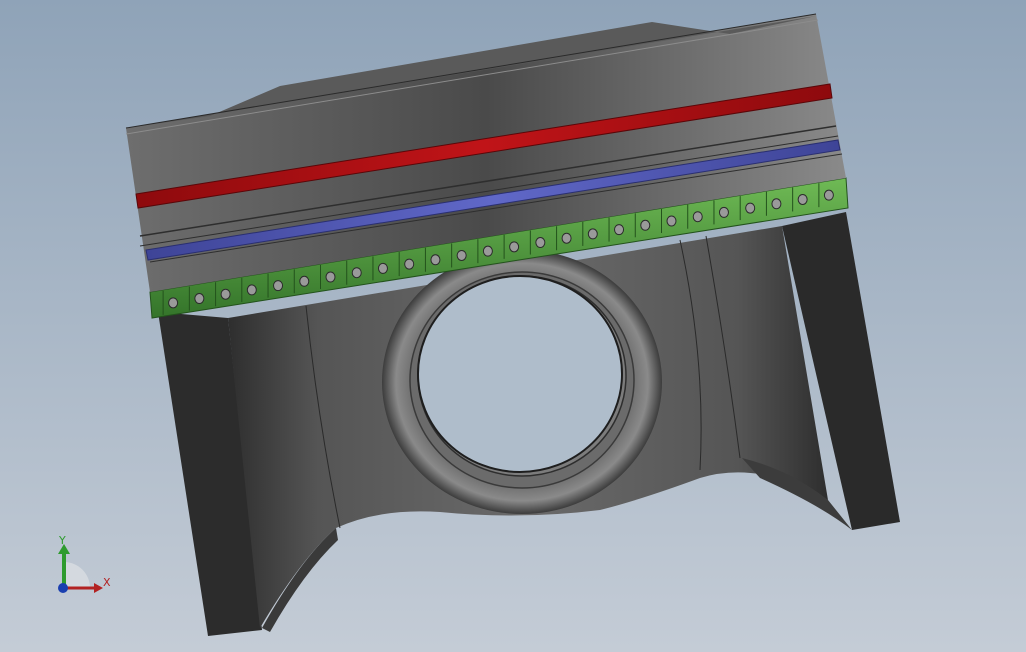 The image size is (1026, 652). What do you see at coordinates (62, 540) in the screenshot?
I see `y-axis-label: Y` at bounding box center [62, 540].